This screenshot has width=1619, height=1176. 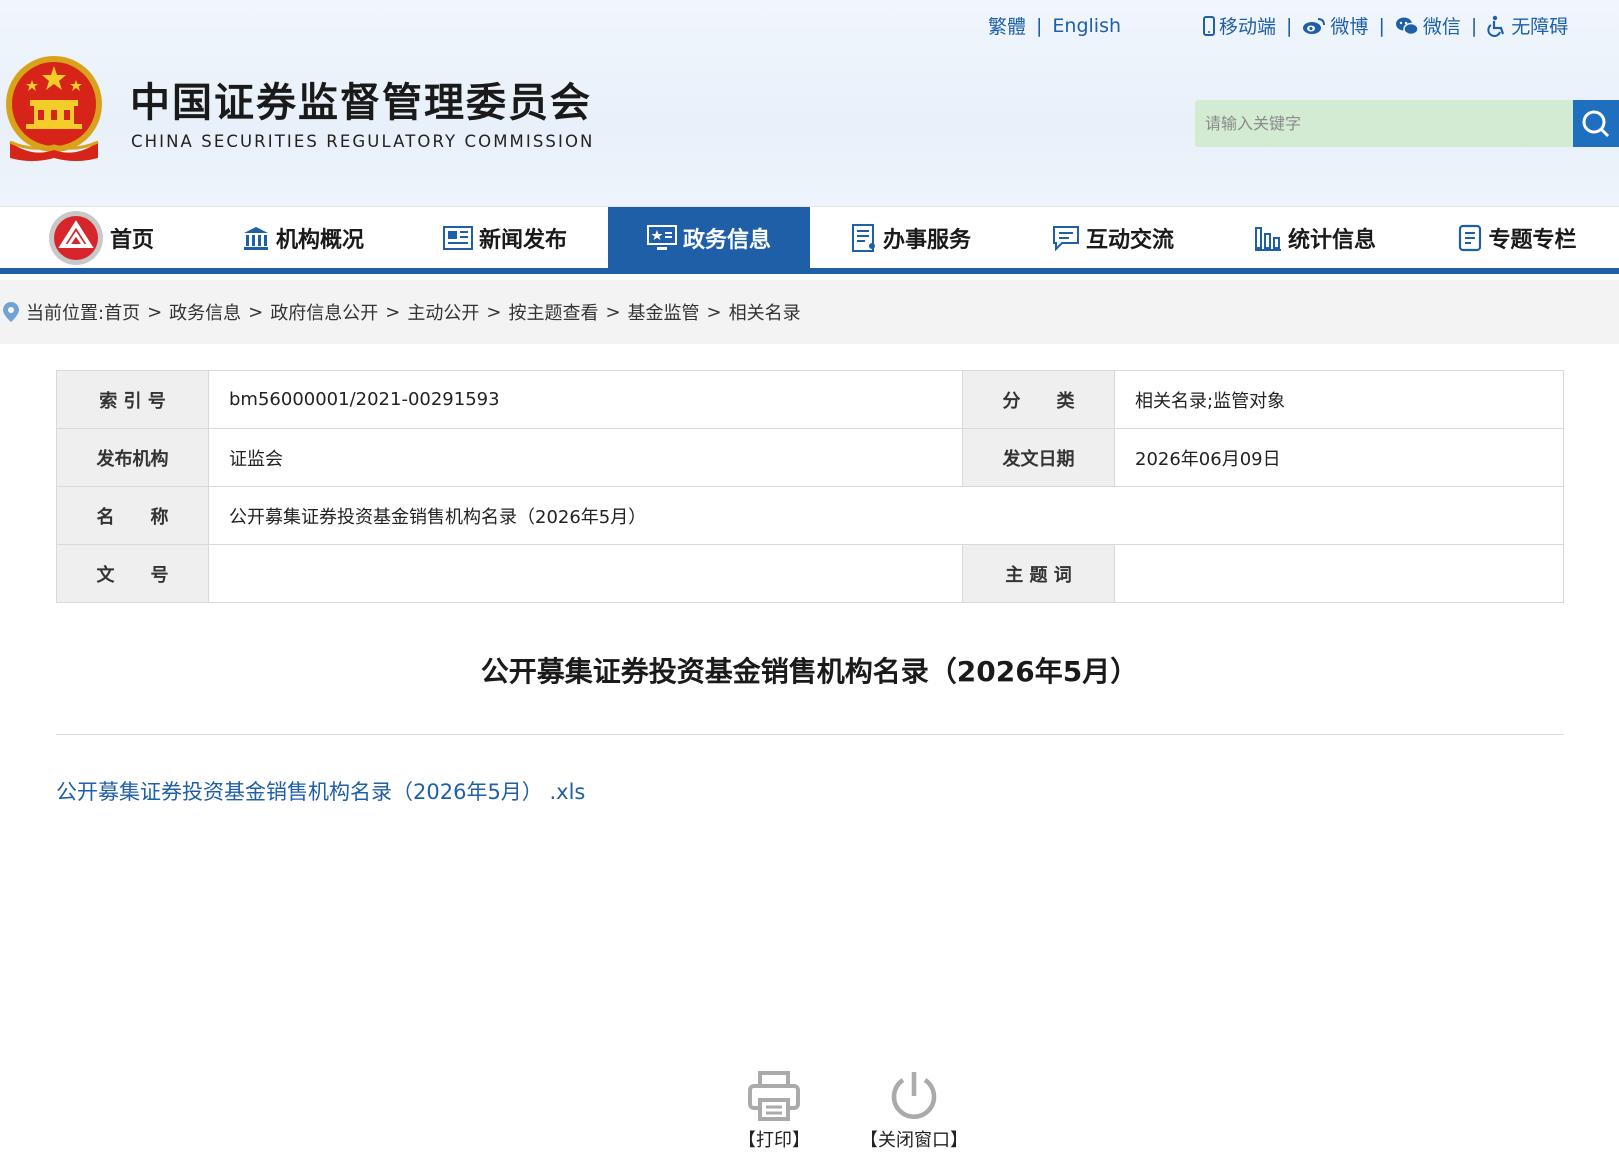 What do you see at coordinates (774, 1140) in the screenshot?
I see `print-label: 【打印】` at bounding box center [774, 1140].